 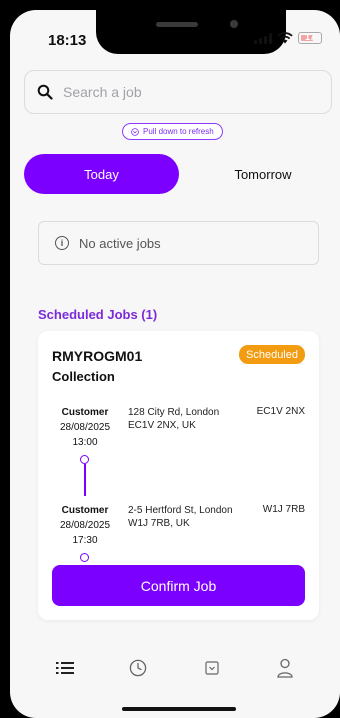 What do you see at coordinates (84, 557) in the screenshot?
I see `timeline-end-dot` at bounding box center [84, 557].